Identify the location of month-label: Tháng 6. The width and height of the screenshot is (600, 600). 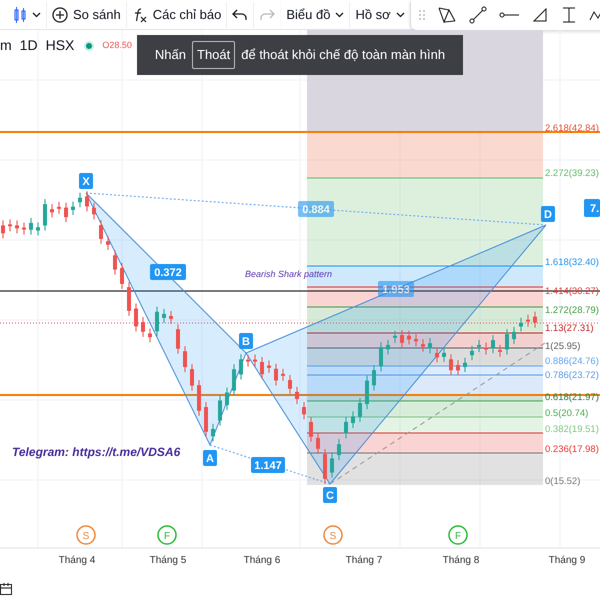
(262, 560).